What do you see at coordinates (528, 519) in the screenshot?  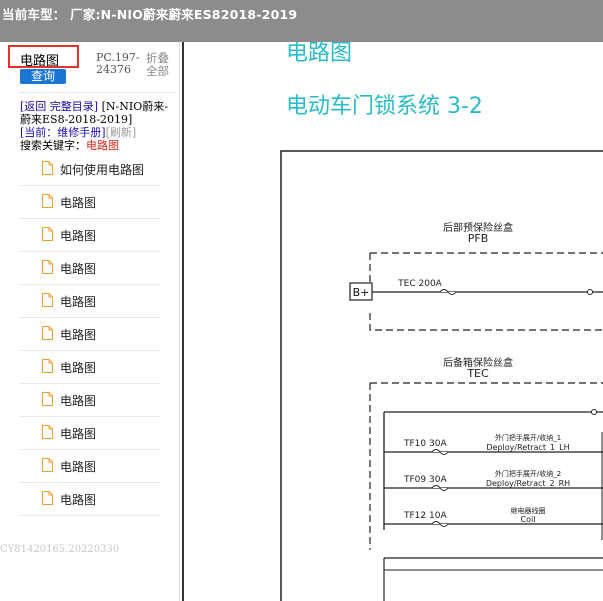 I see `fuse-desc-en: Coil` at bounding box center [528, 519].